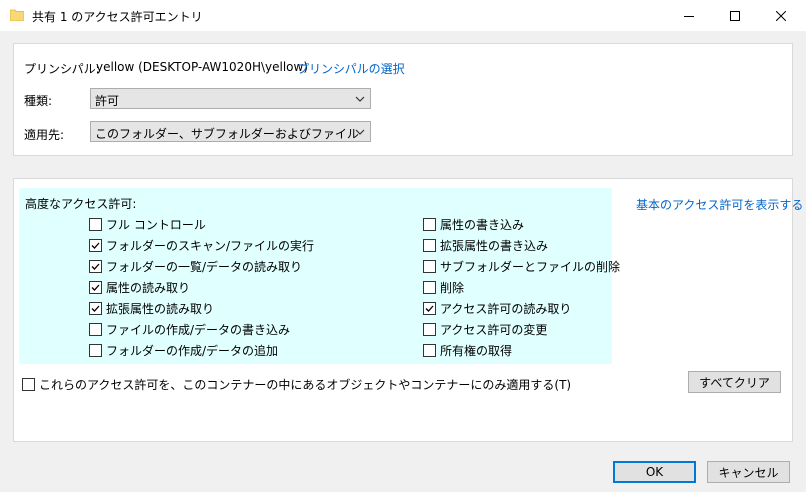 The image size is (806, 492). I want to click on permission-row: 拡張属性の読み取り, so click(151, 308).